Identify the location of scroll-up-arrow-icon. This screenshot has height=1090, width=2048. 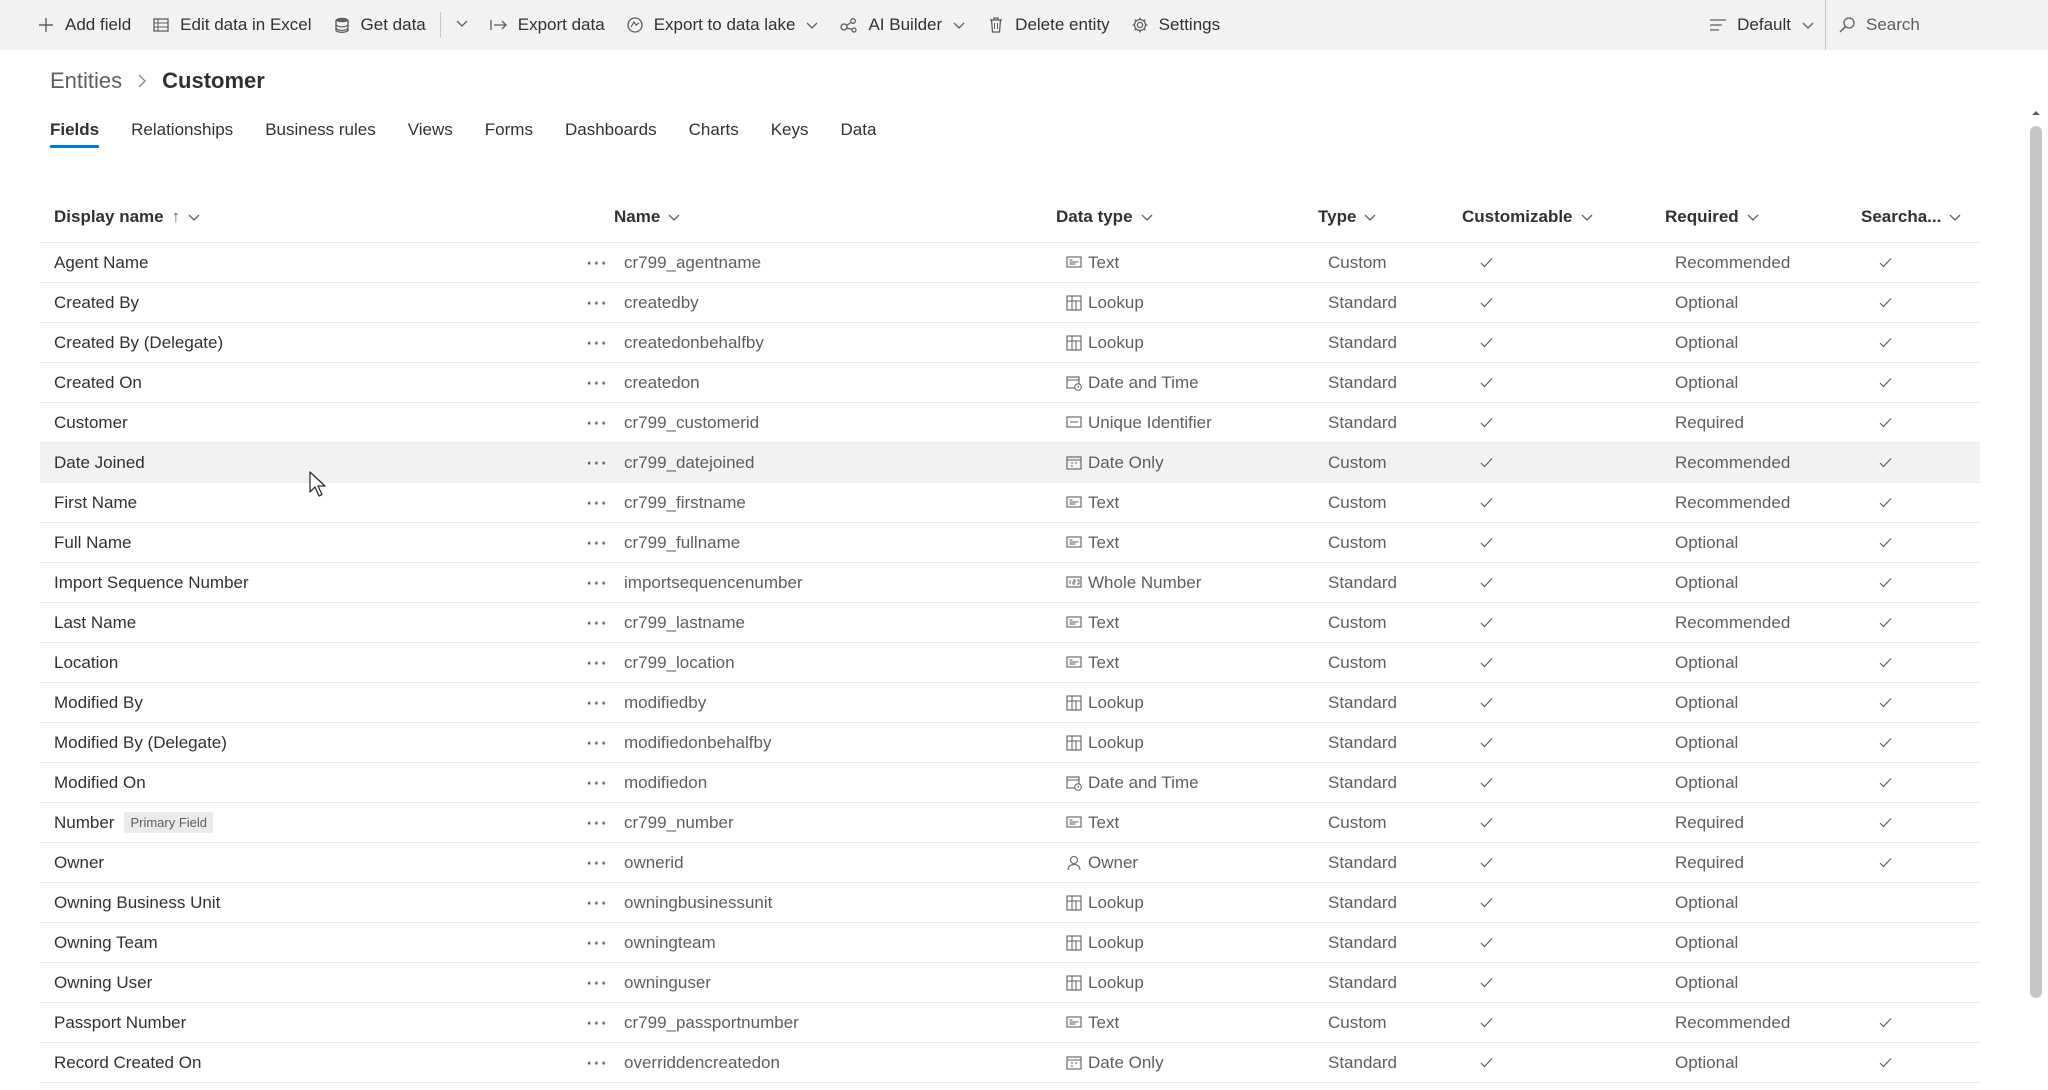
(2036, 115).